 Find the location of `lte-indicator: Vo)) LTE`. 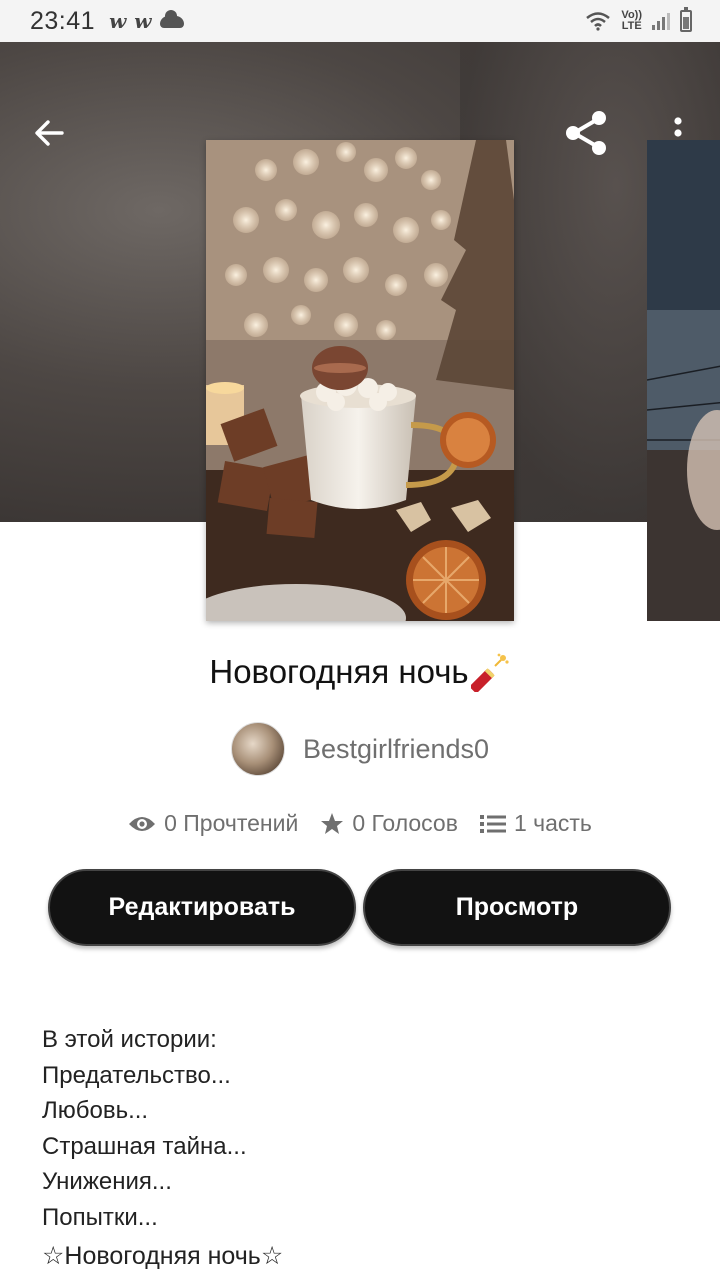

lte-indicator: Vo)) LTE is located at coordinates (631, 21).